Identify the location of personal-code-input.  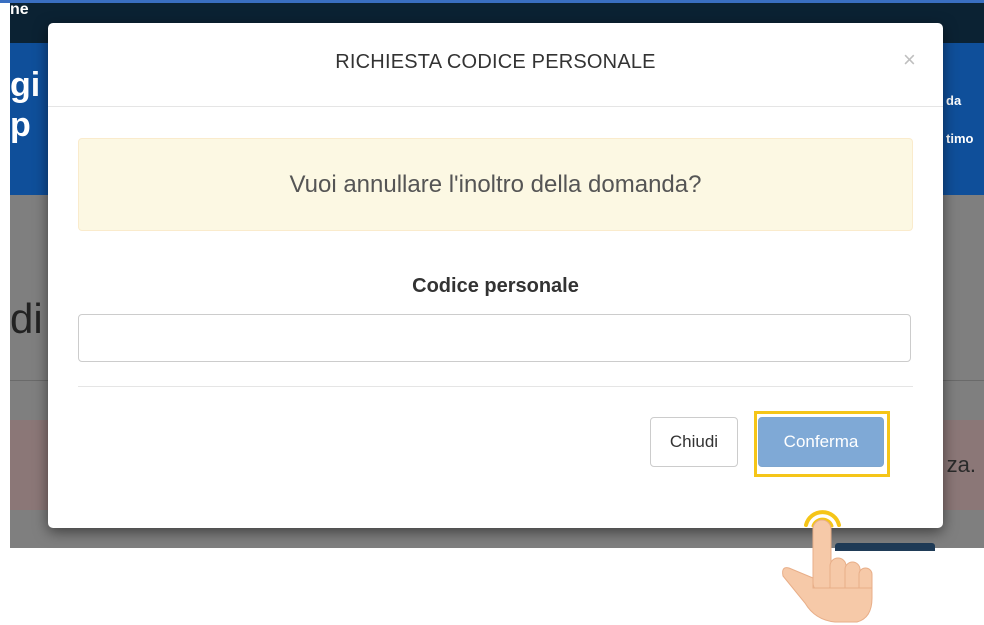
(494, 338).